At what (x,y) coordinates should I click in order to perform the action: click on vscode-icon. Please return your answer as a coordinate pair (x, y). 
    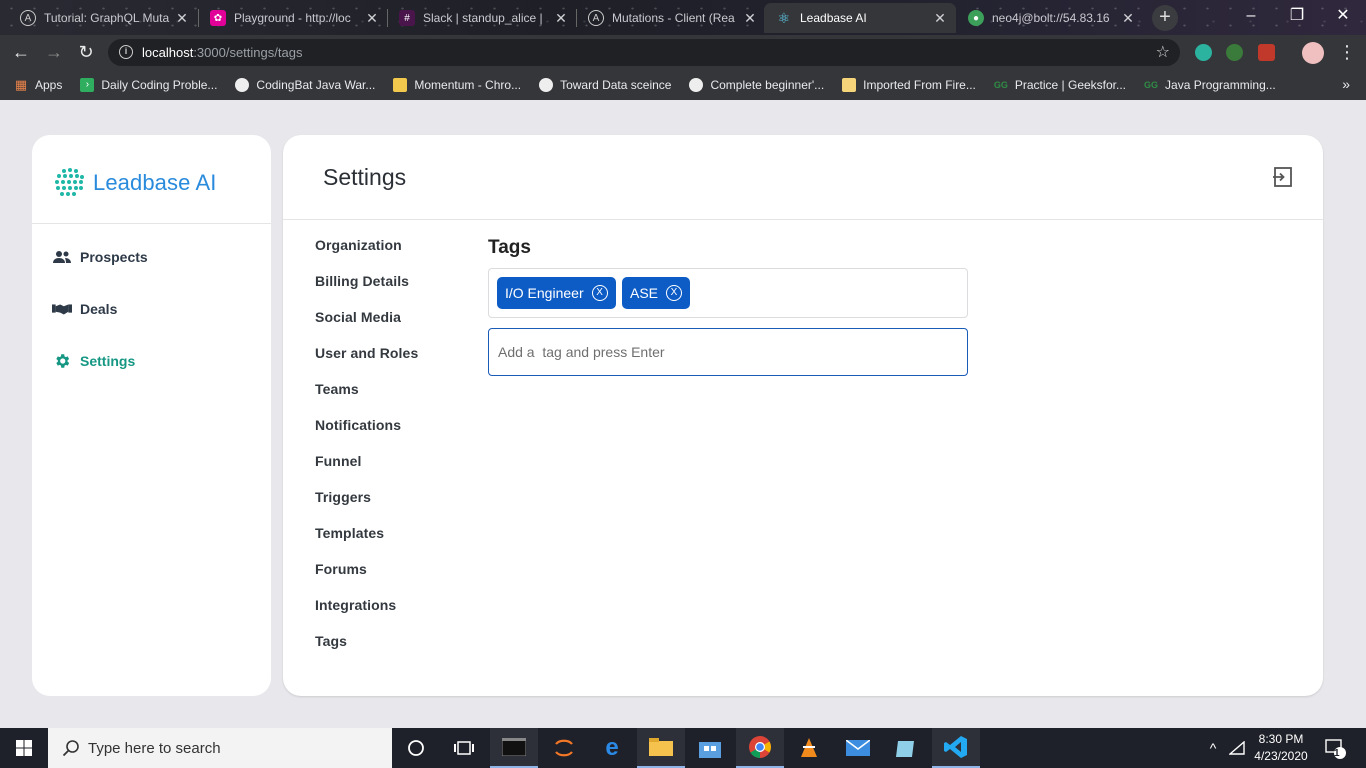
    Looking at the image, I should click on (956, 748).